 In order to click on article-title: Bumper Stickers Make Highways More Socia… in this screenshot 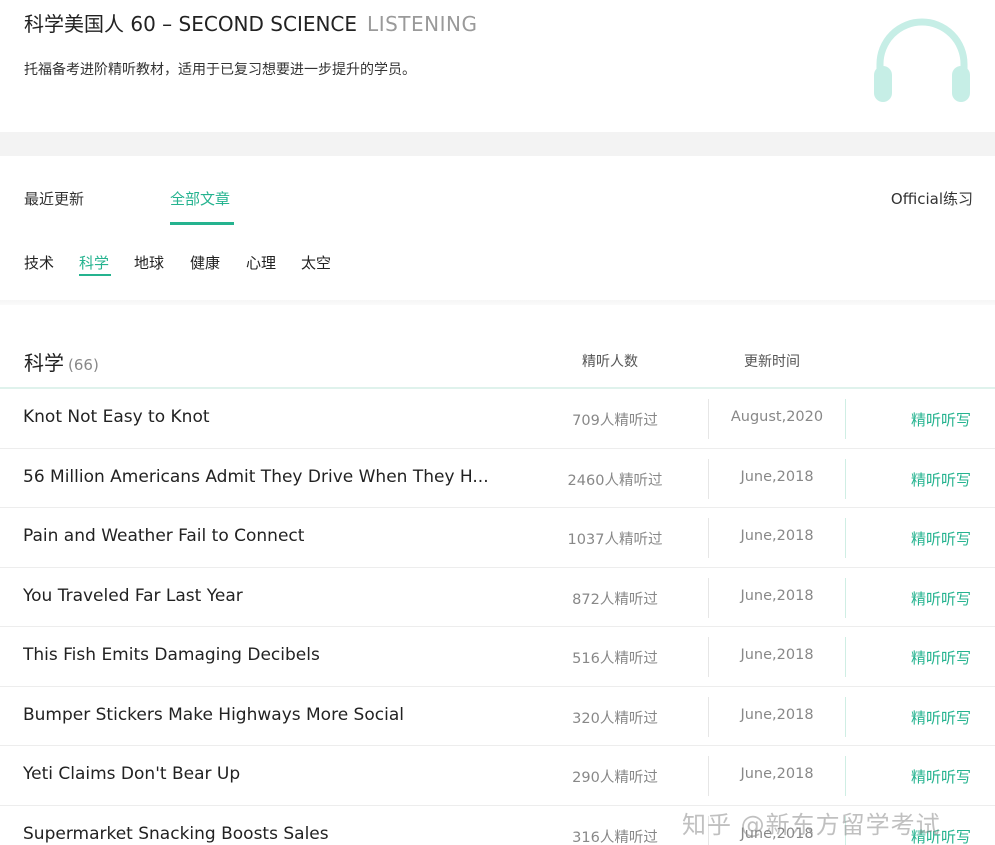, I will do `click(273, 715)`.